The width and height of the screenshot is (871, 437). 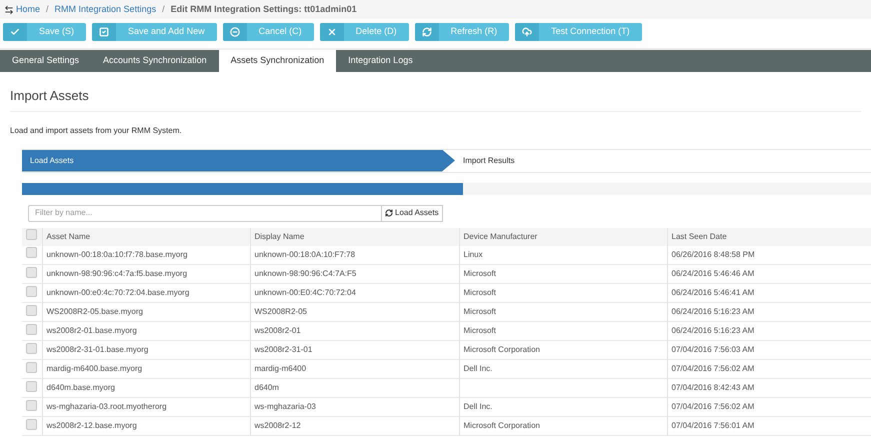 What do you see at coordinates (527, 32) in the screenshot?
I see `cloud-upload-icon` at bounding box center [527, 32].